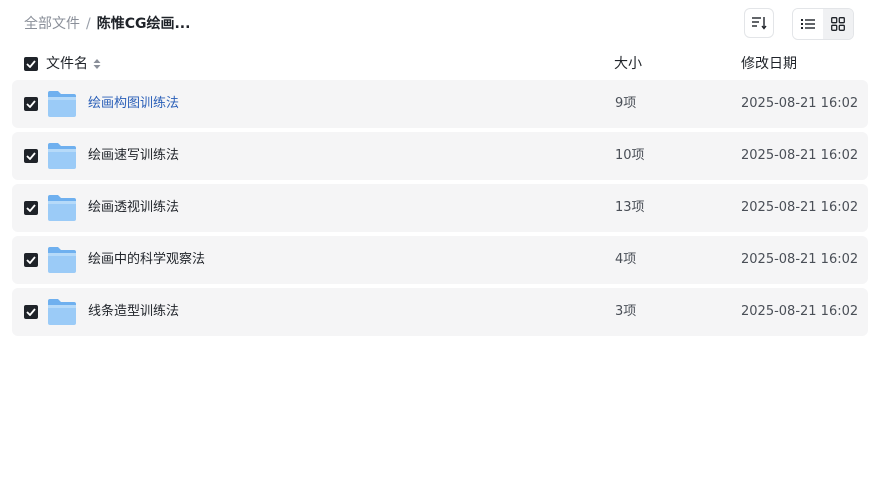 This screenshot has width=878, height=495. What do you see at coordinates (769, 64) in the screenshot?
I see `modified-column-header: 修改日期` at bounding box center [769, 64].